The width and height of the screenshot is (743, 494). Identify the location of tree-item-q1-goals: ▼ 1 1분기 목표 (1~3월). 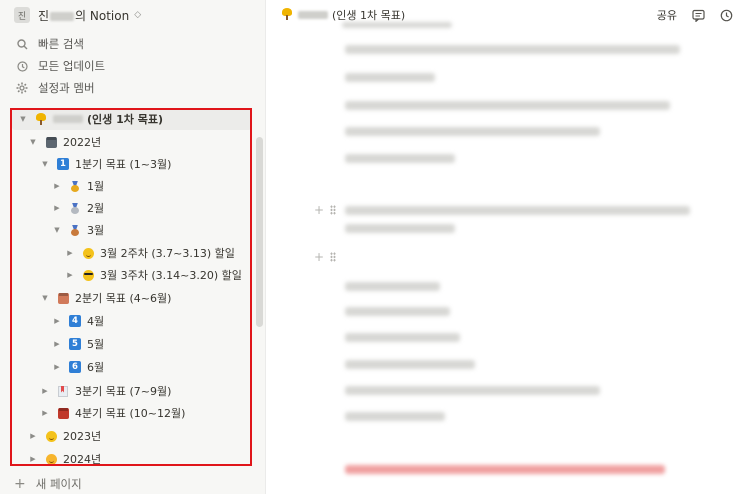
(132, 164).